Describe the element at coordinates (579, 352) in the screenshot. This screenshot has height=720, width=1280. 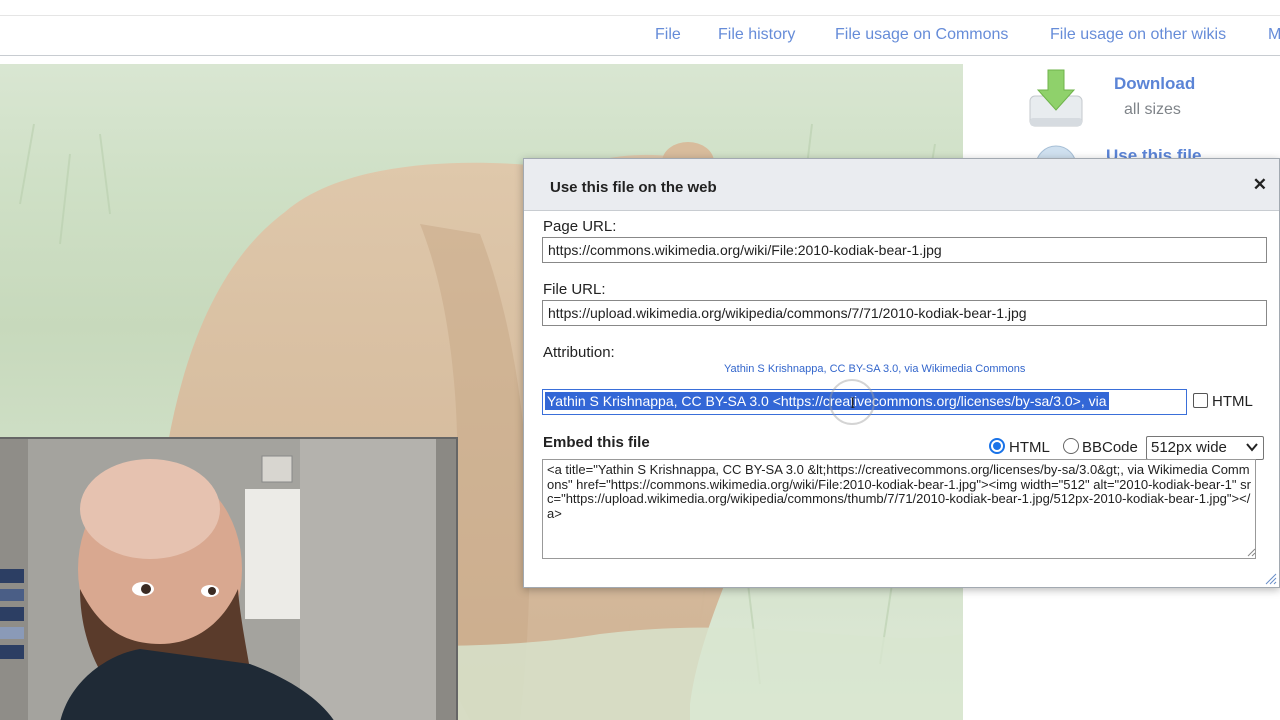
I see `attribution-label: Attribution:` at that location.